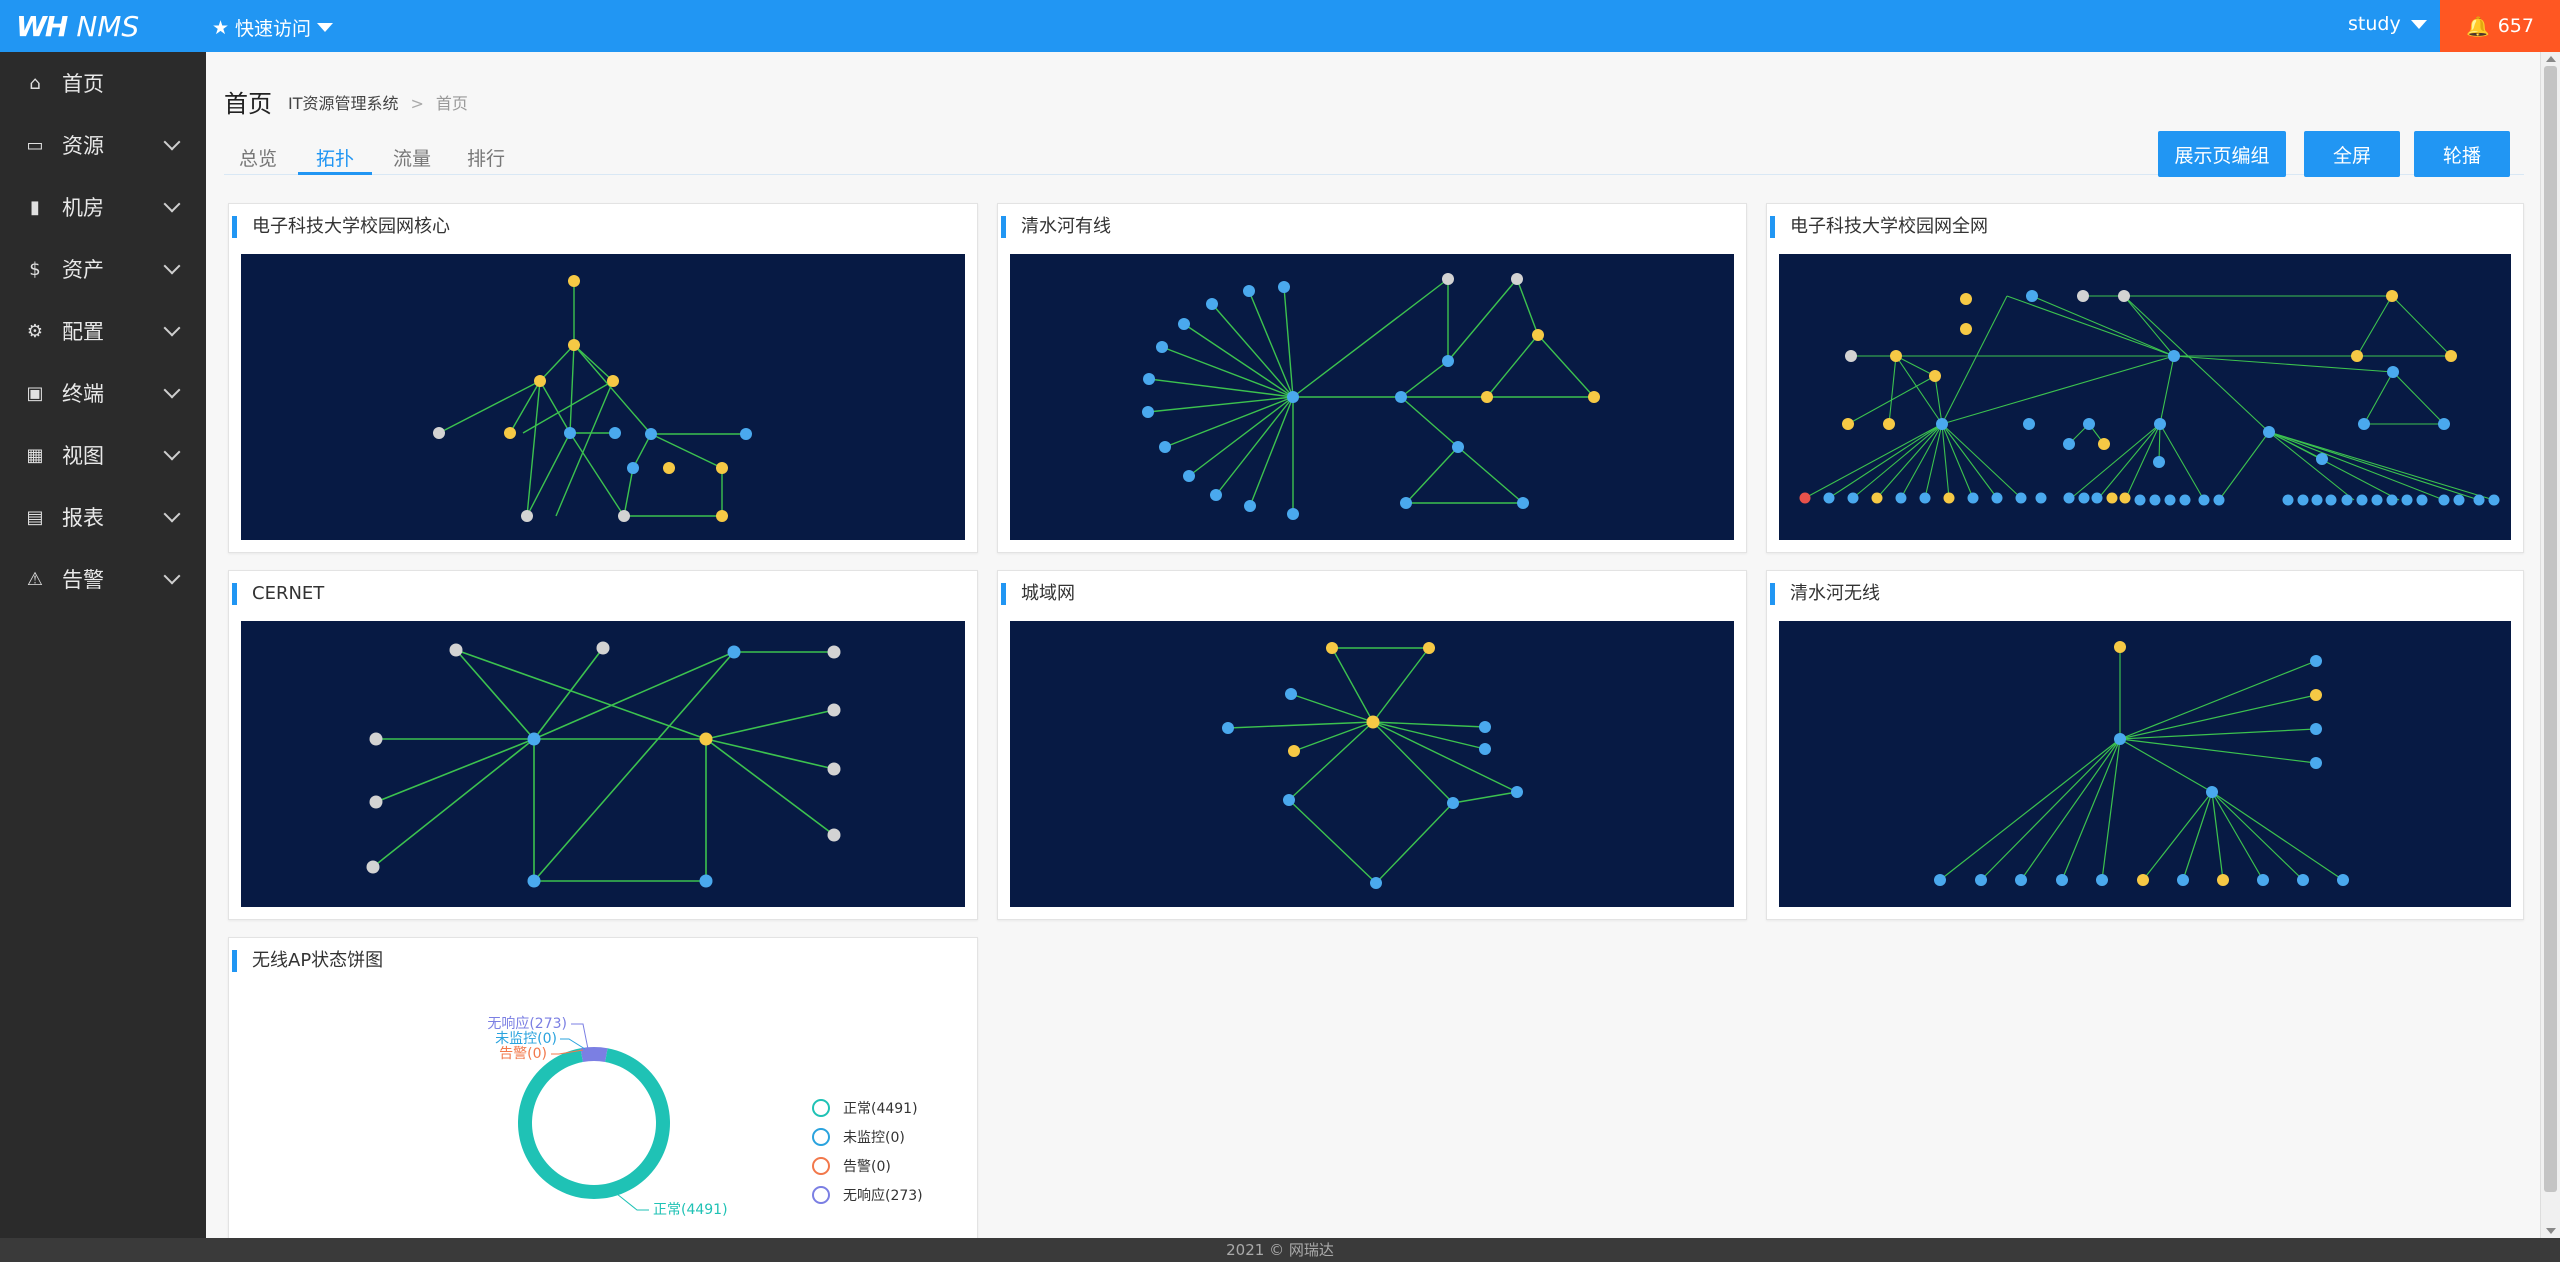 Image resolution: width=2560 pixels, height=1262 pixels. I want to click on topology-panel: 清水河有线, so click(1372, 378).